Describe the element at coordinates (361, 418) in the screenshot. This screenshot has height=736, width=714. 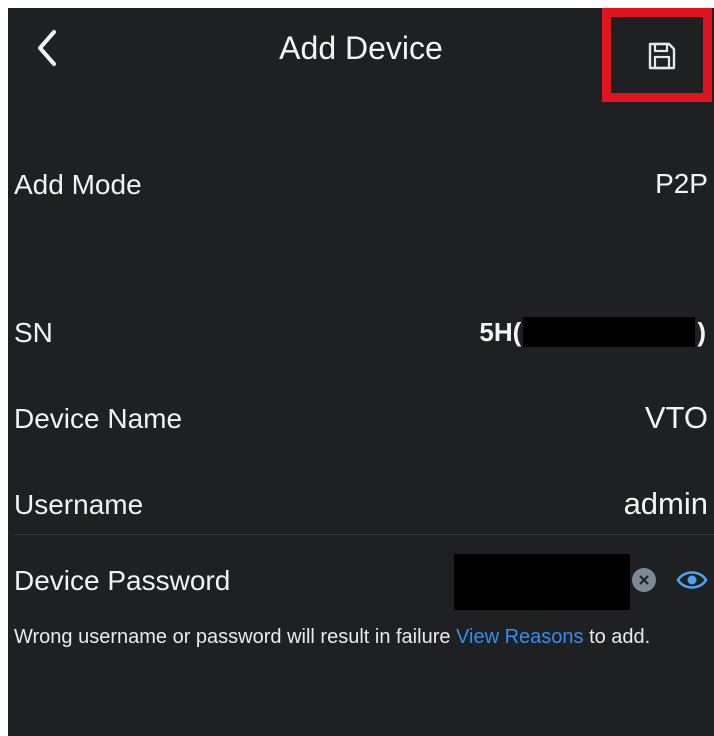
I see `device-name-row: Device Name VTO` at that location.